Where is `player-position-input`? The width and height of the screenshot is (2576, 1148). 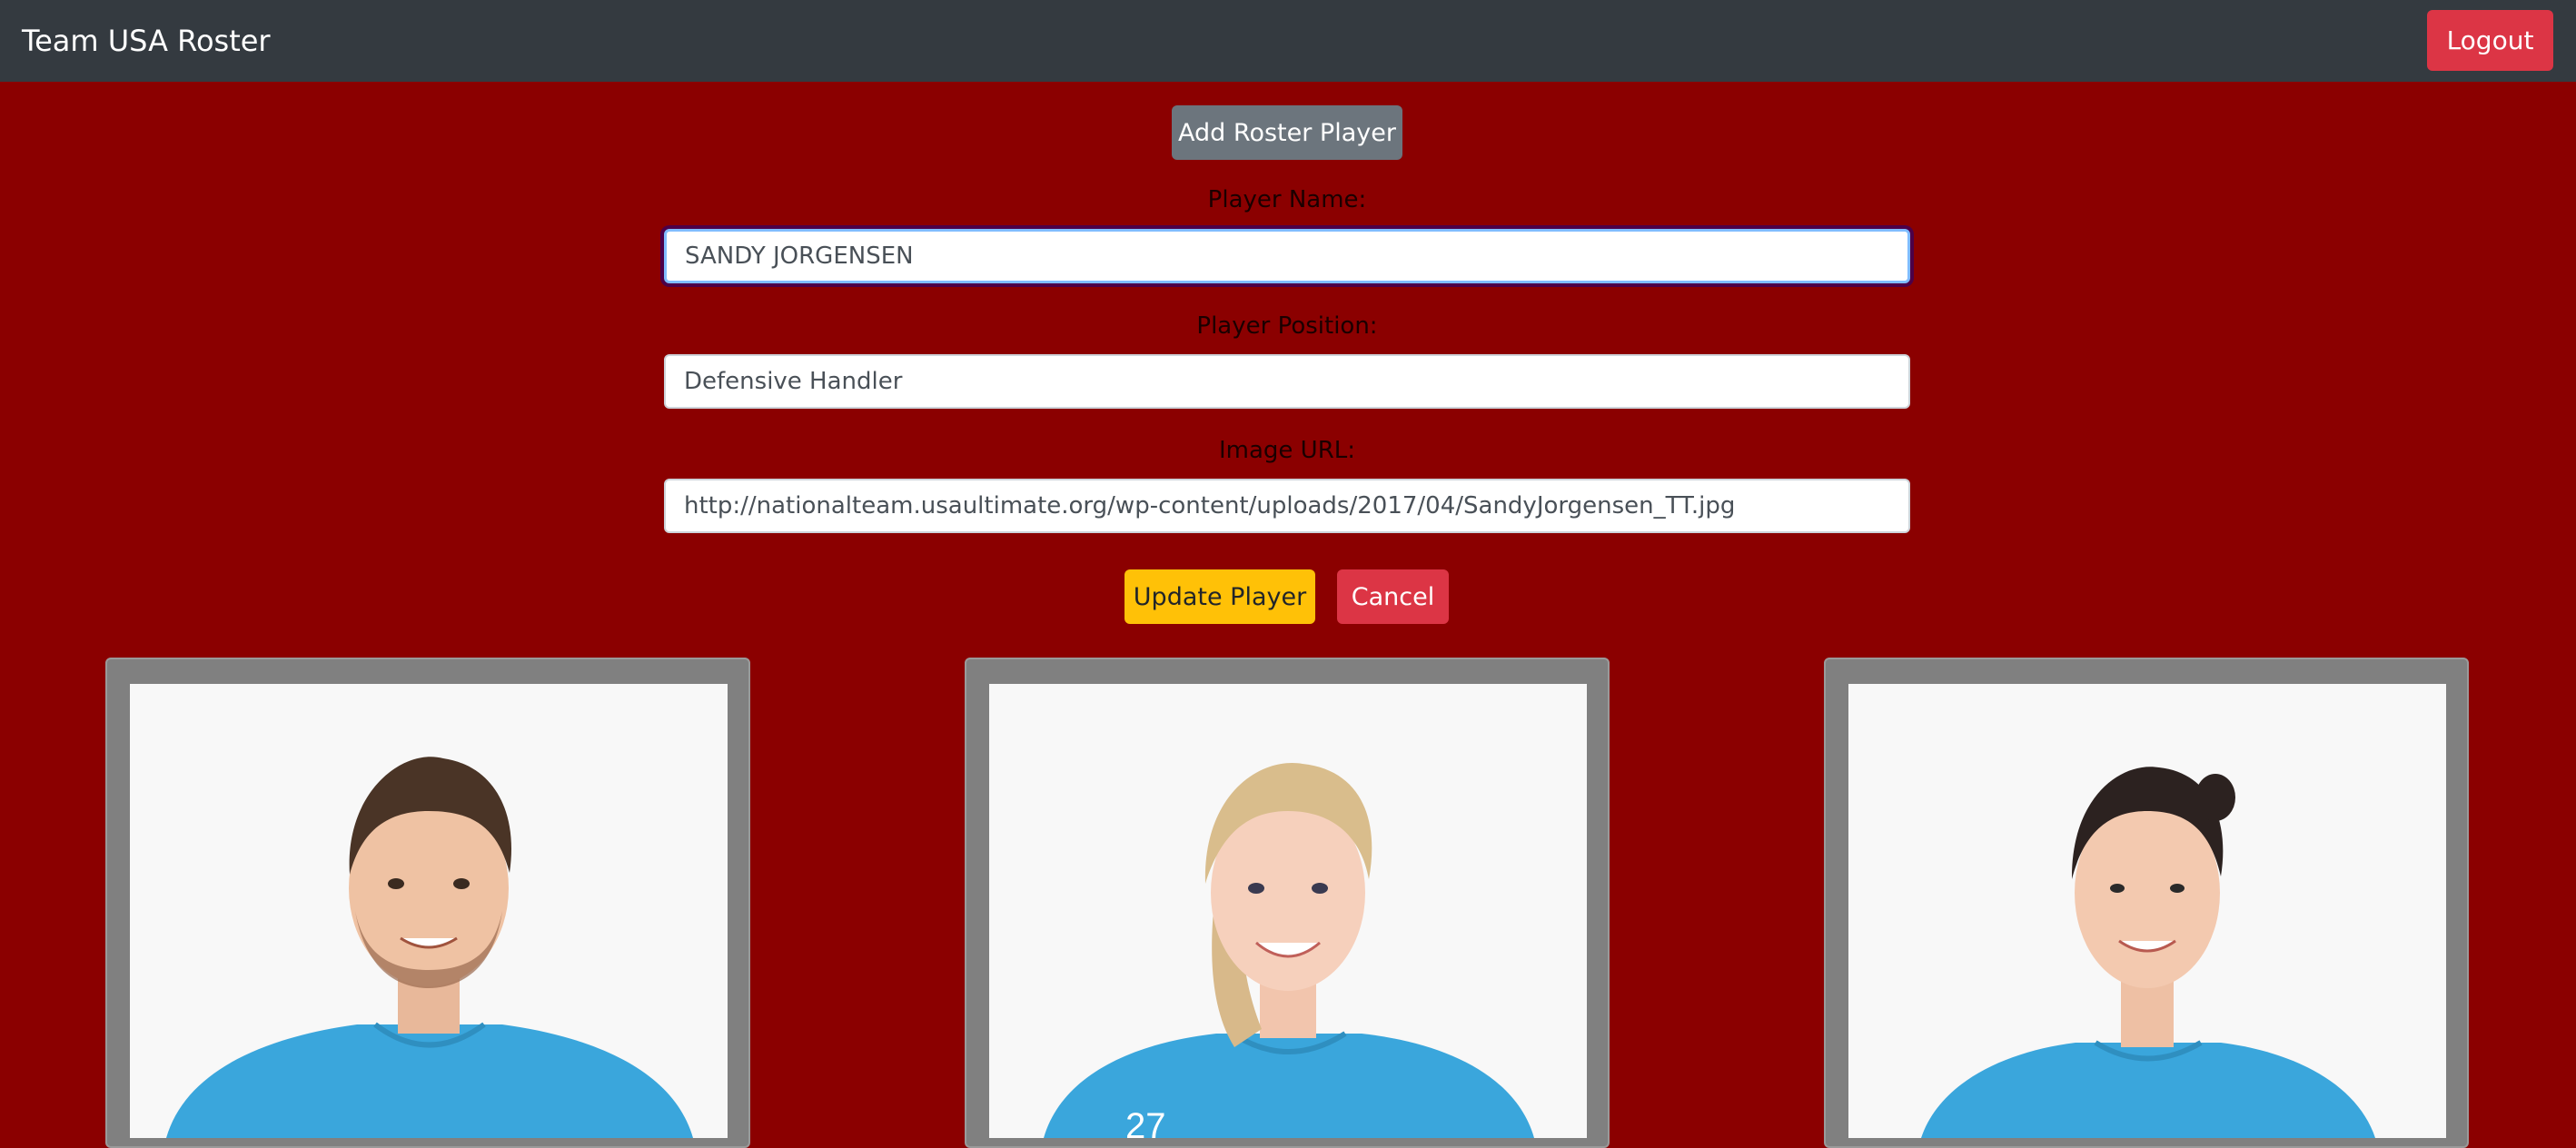
player-position-input is located at coordinates (1287, 381).